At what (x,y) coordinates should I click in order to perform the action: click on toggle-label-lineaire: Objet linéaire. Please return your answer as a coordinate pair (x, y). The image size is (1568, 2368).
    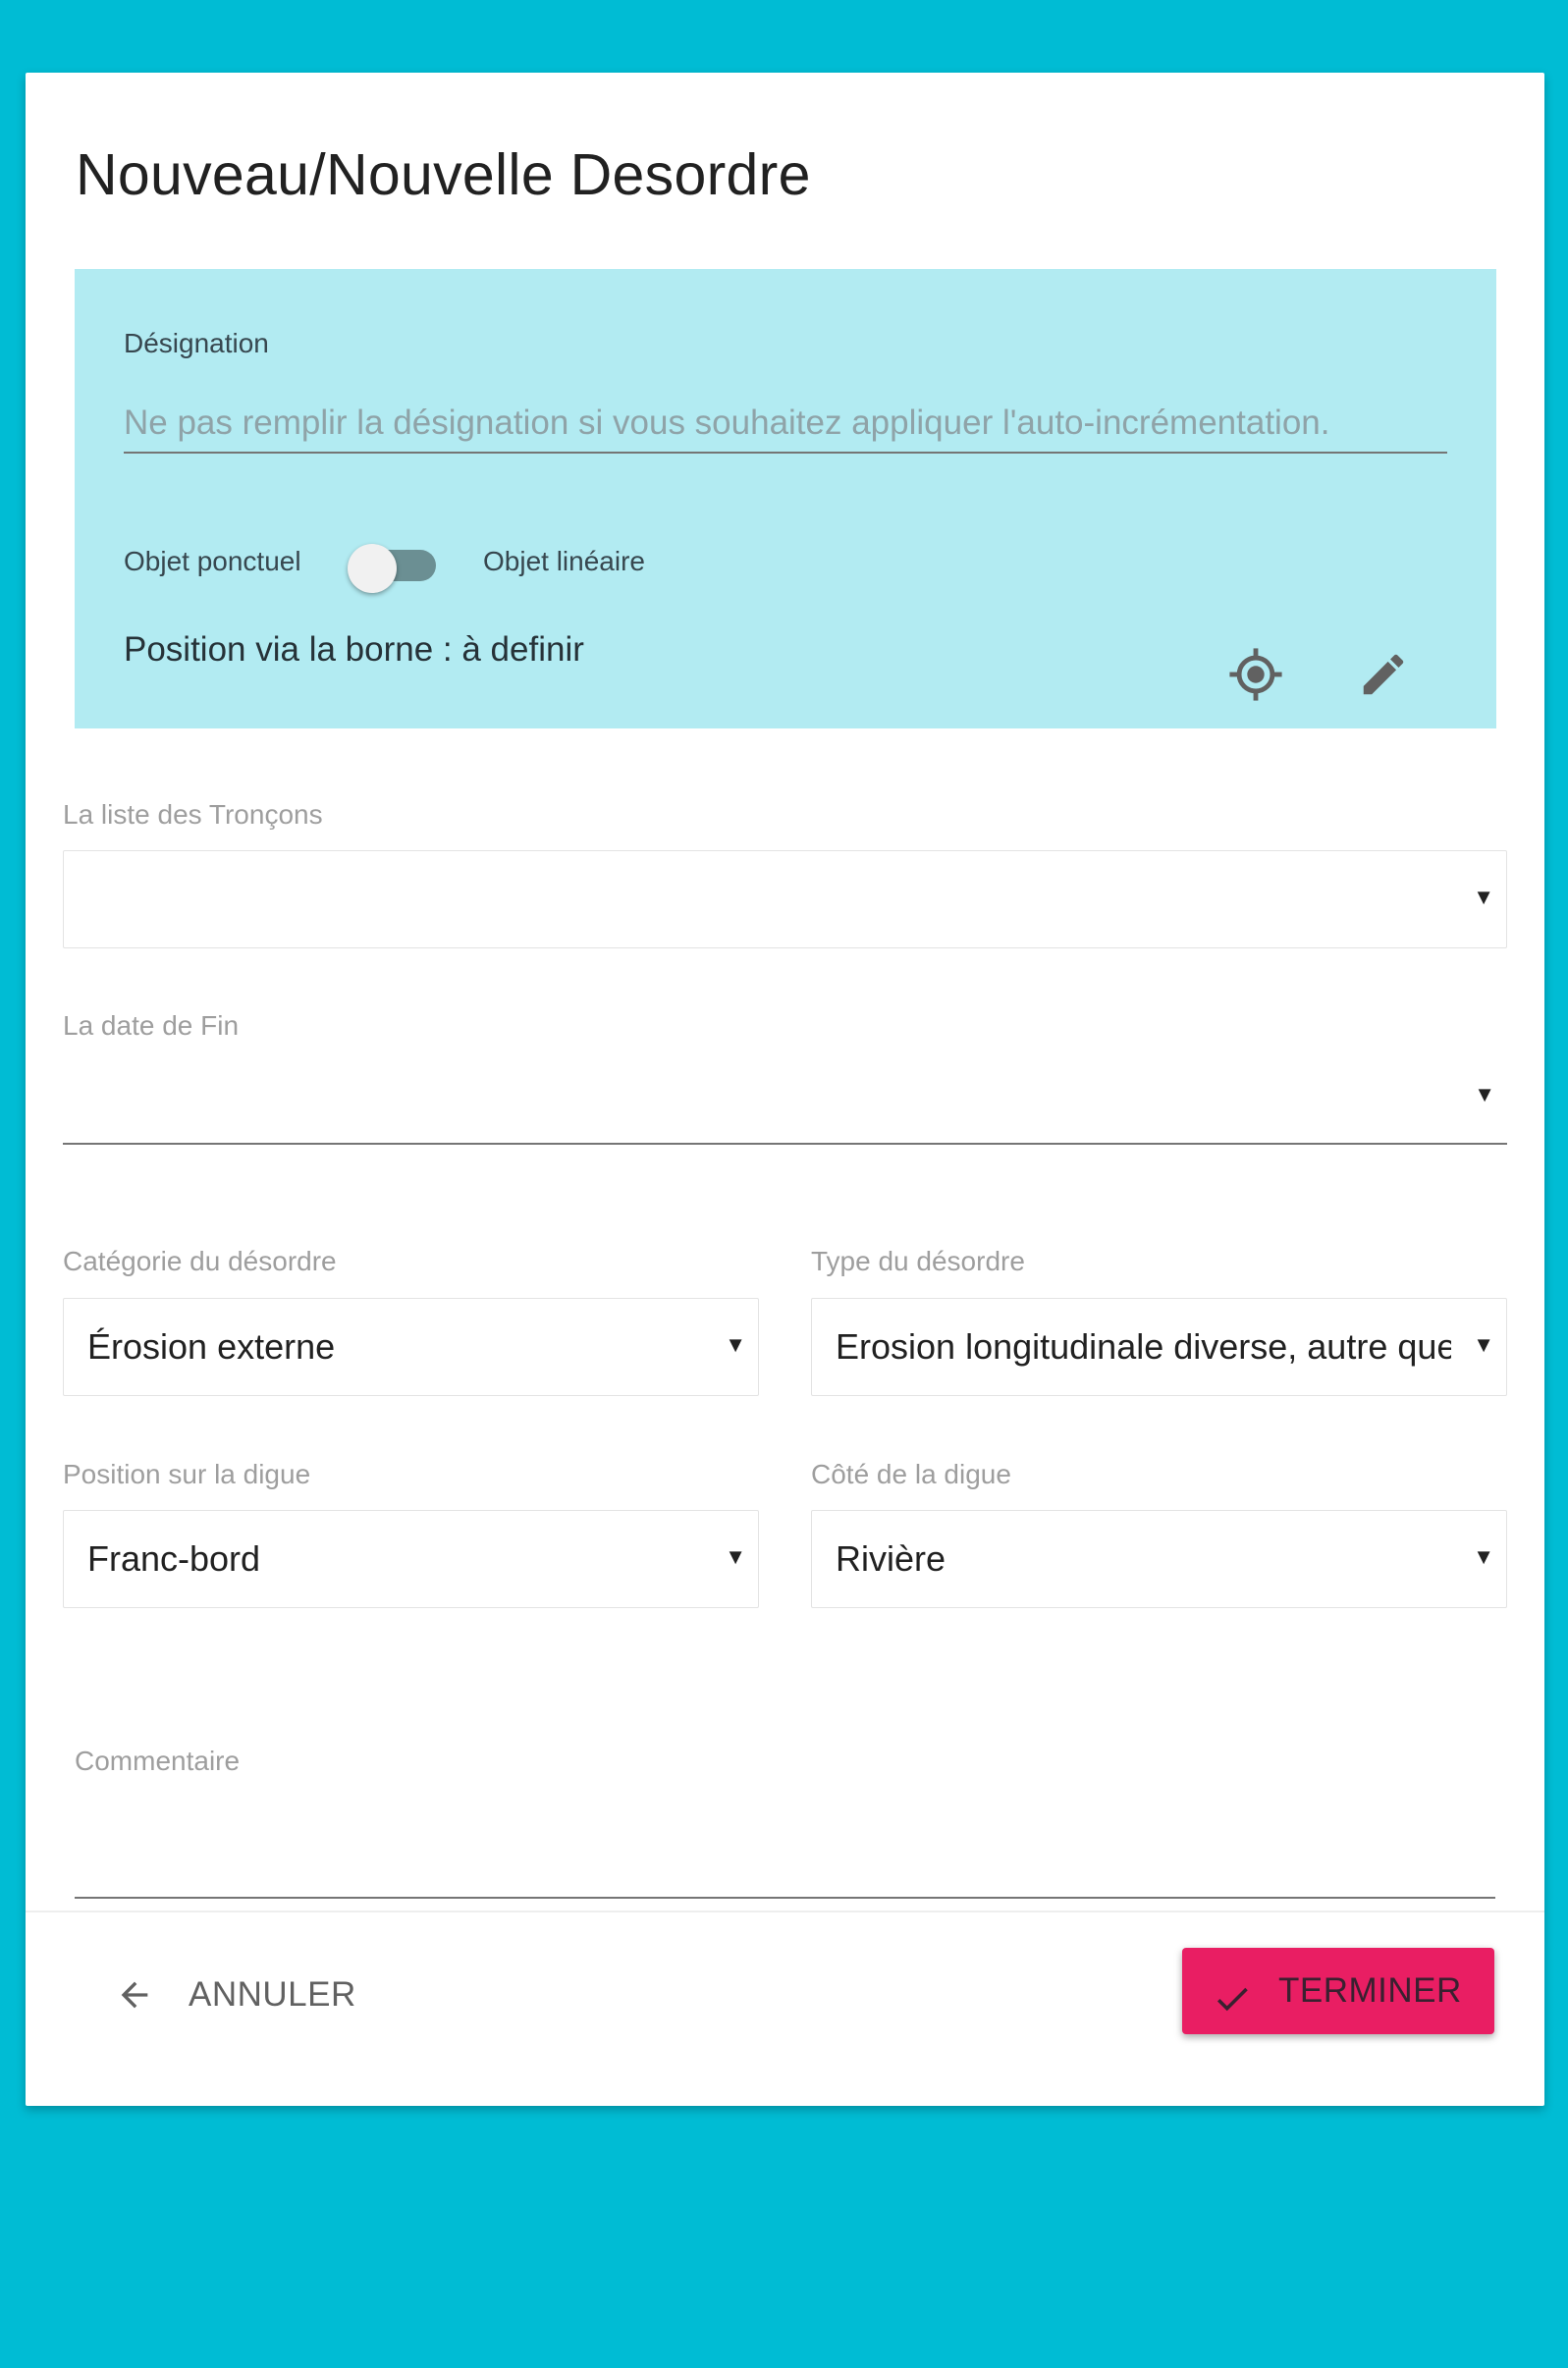
    Looking at the image, I should click on (564, 561).